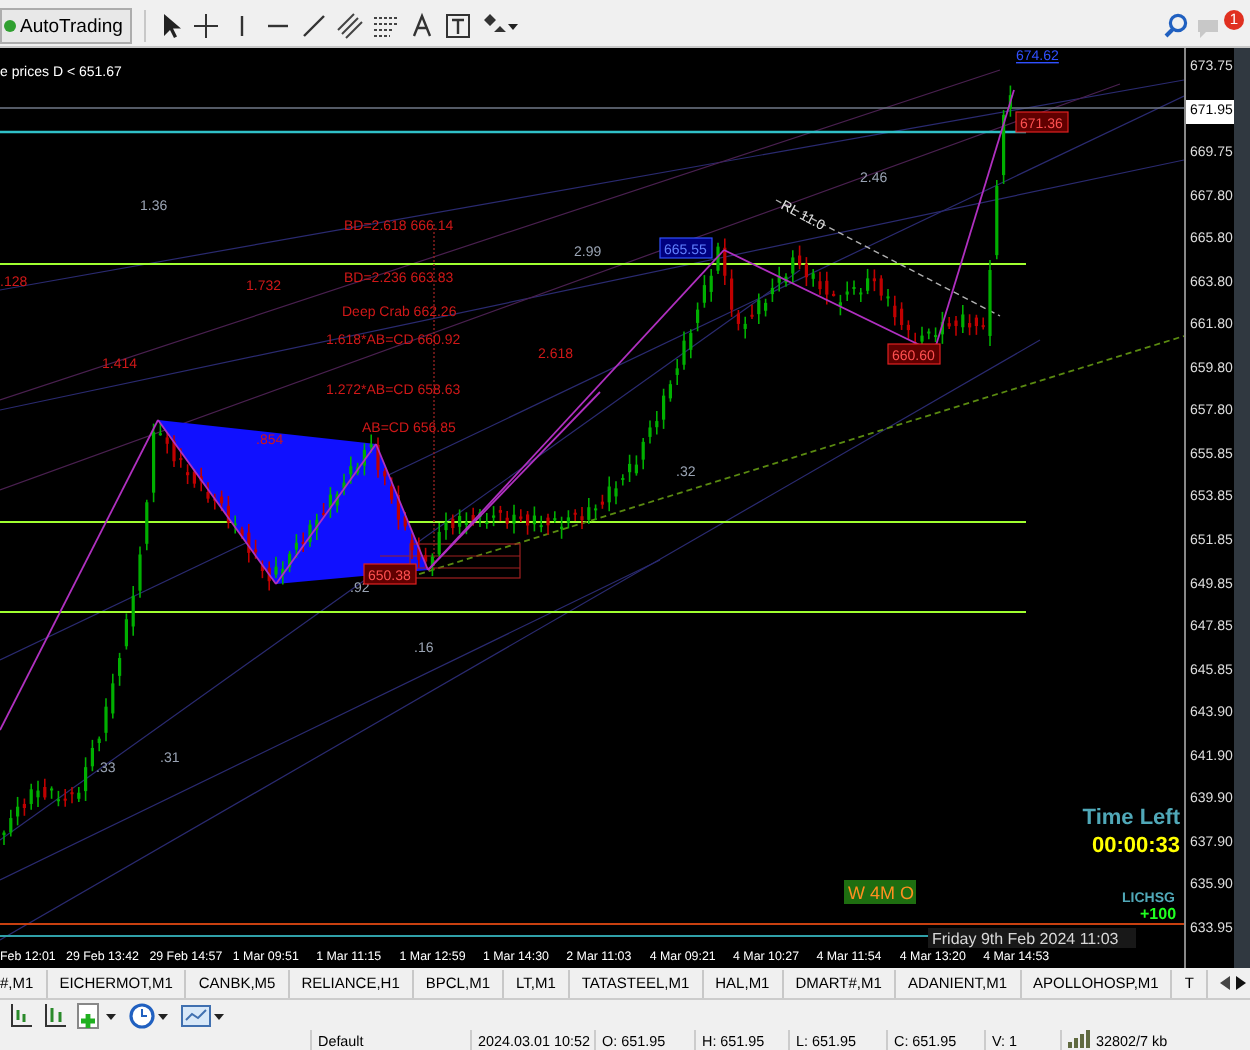 The image size is (1250, 1050). What do you see at coordinates (880, 892) in the screenshot?
I see `signal-badge: W 4M O` at bounding box center [880, 892].